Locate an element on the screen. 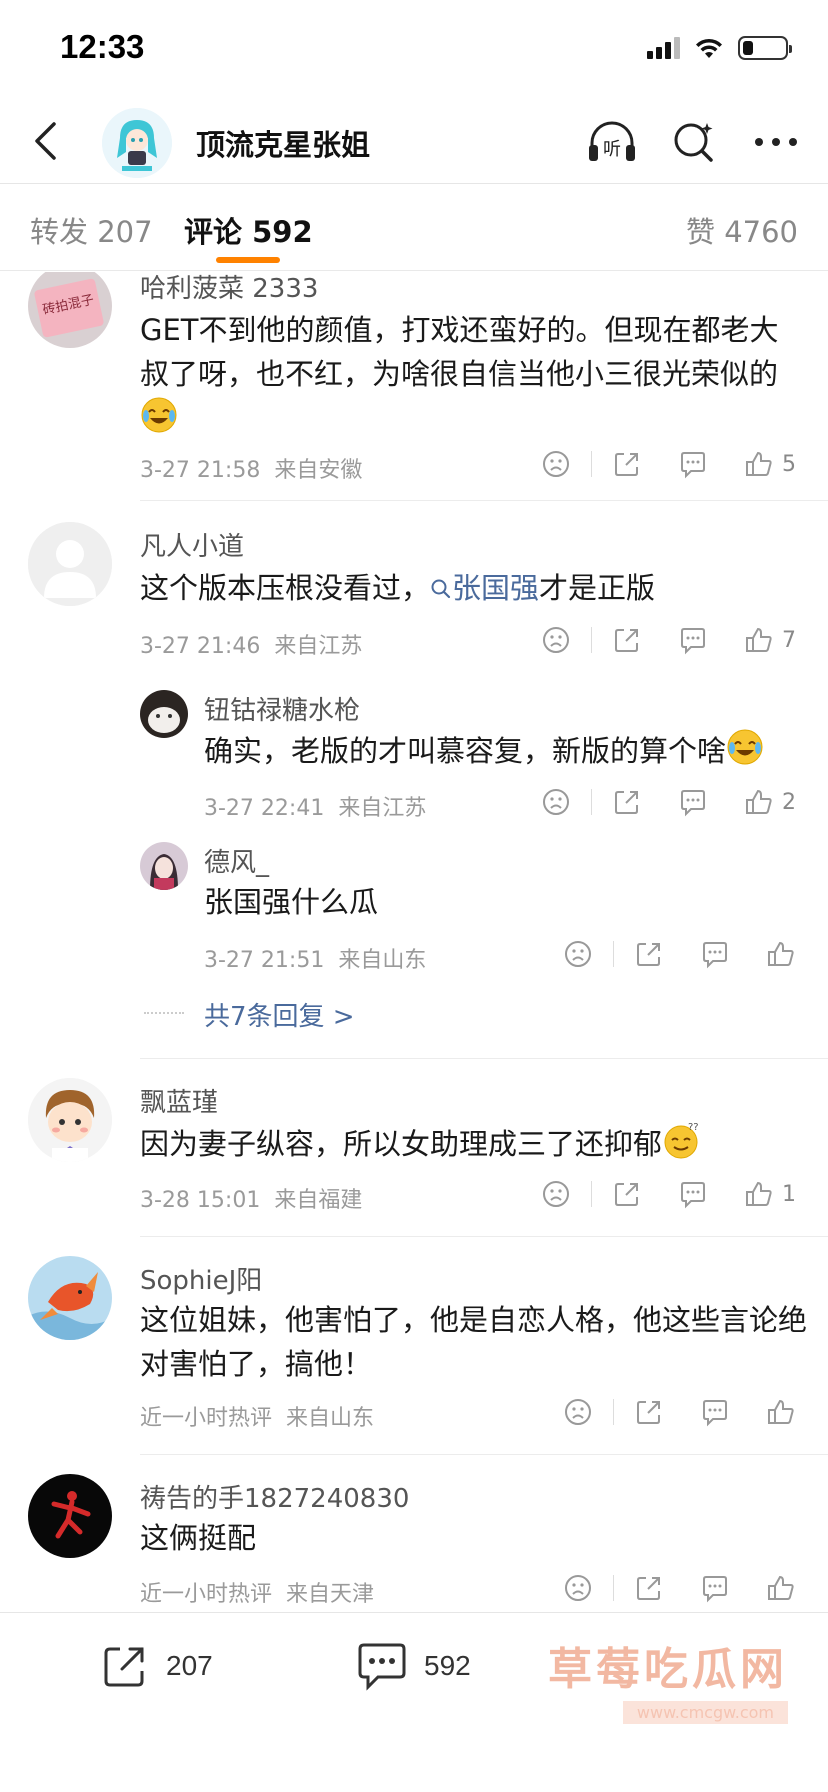  comment-text: 因为妻子纵容，所以女助理成三了还抑郁?? is located at coordinates (470, 1146).